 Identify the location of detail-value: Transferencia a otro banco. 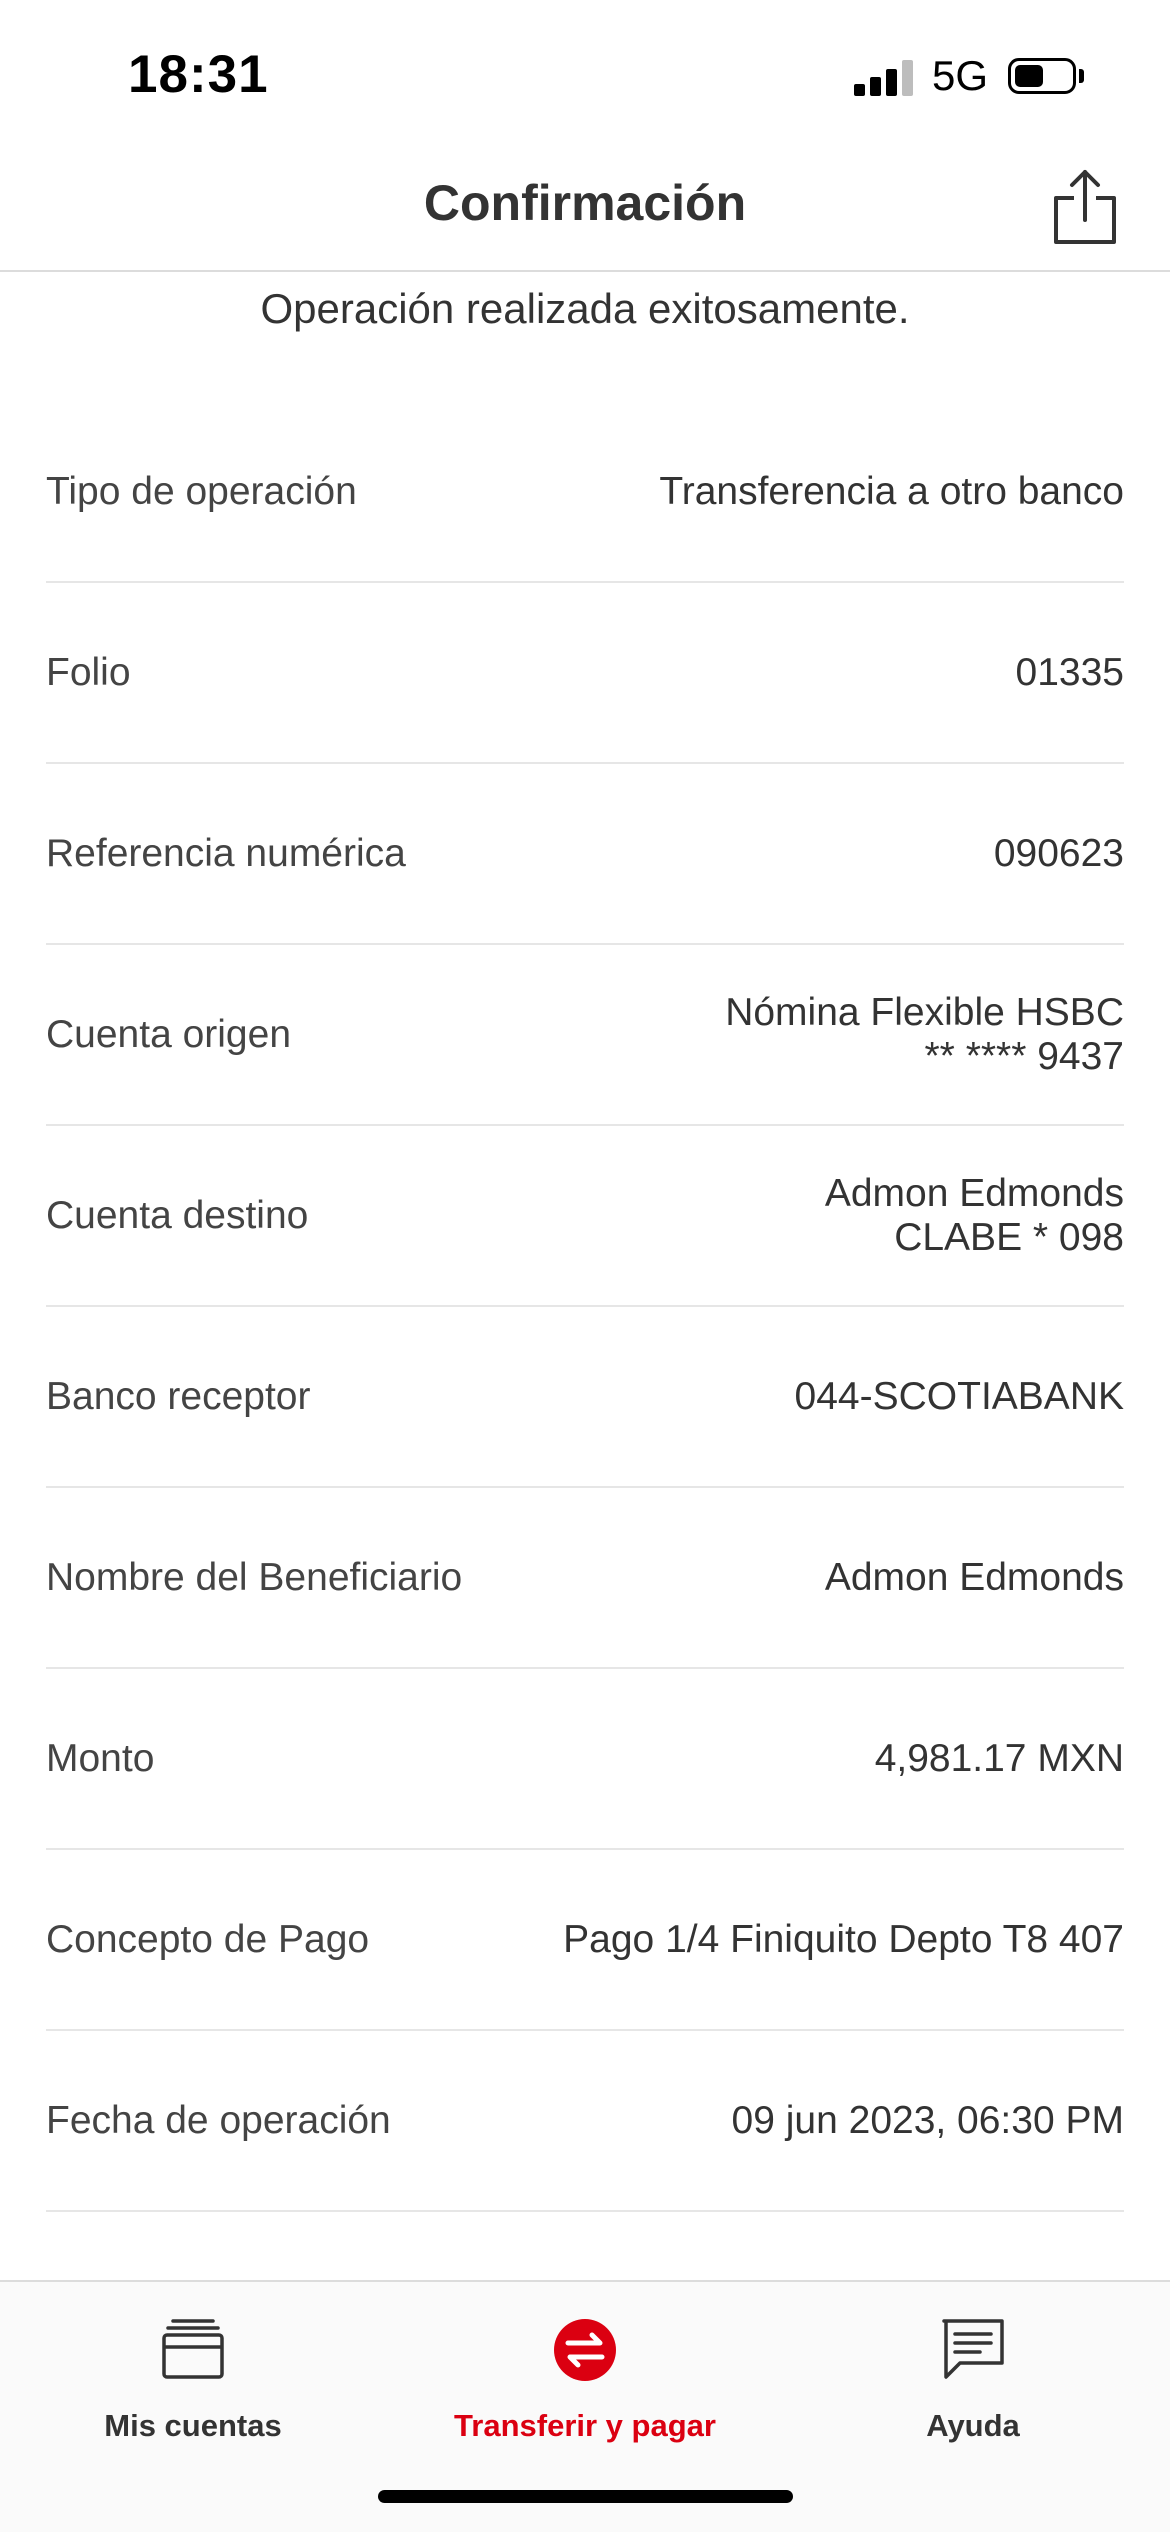
(891, 491).